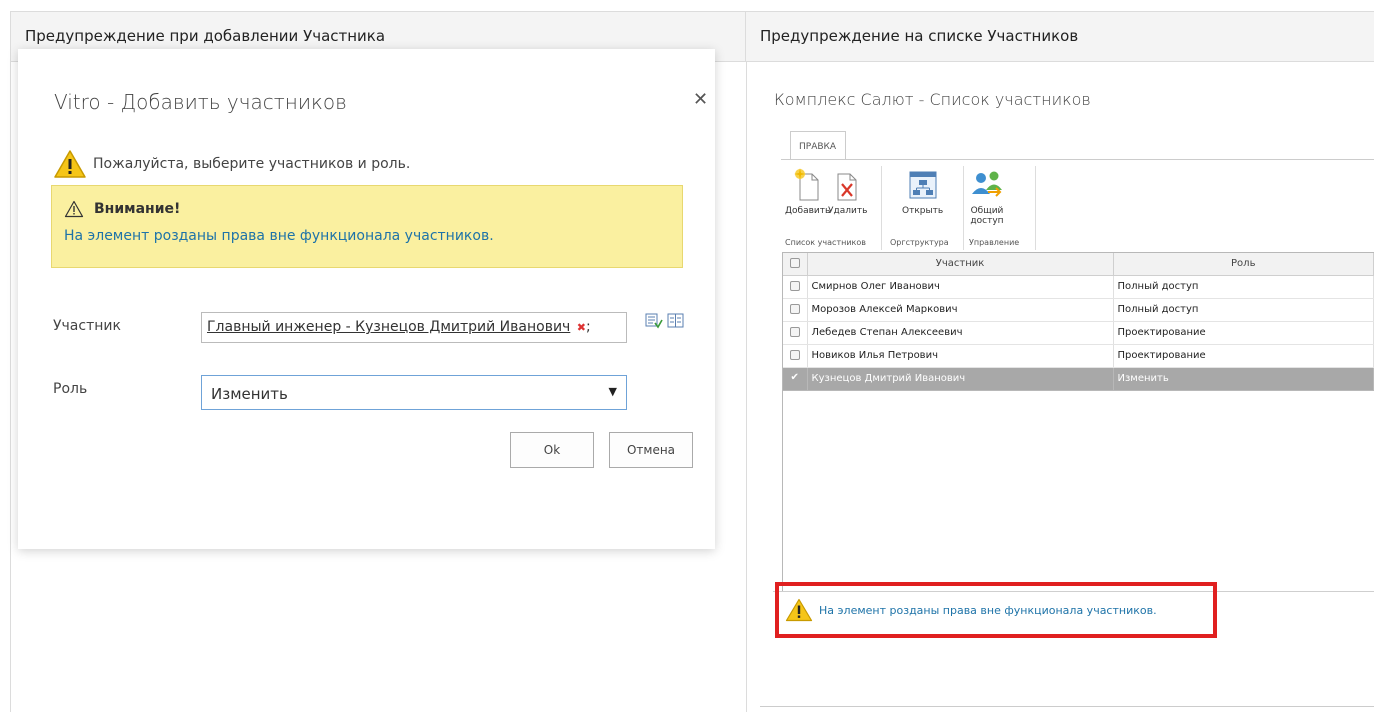 Image resolution: width=1374 pixels, height=712 pixels. Describe the element at coordinates (137, 209) in the screenshot. I see `notice-title: Внимание!` at that location.